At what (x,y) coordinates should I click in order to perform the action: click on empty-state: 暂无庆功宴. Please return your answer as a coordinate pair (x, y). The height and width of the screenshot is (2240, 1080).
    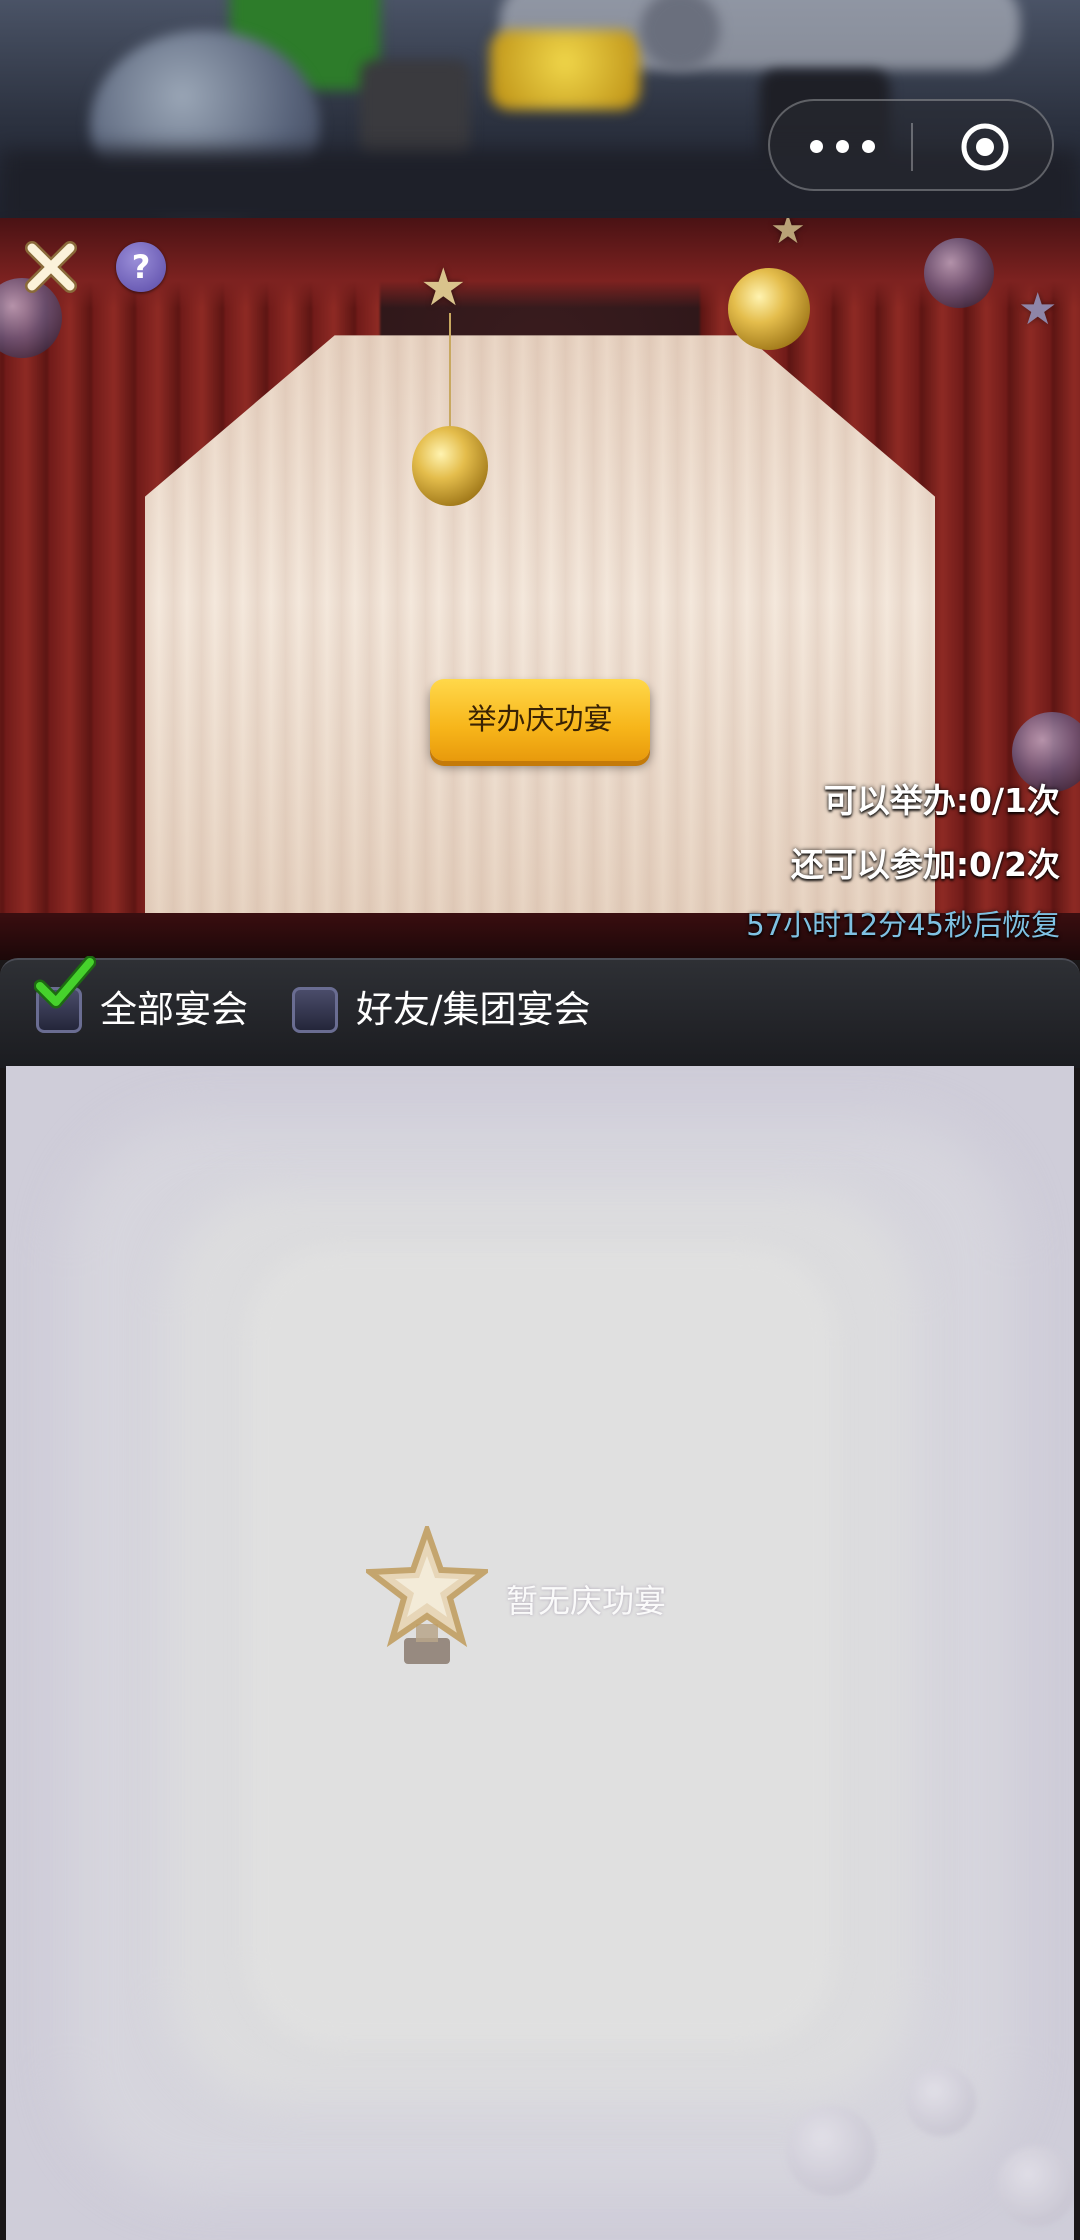
    Looking at the image, I should click on (546, 1601).